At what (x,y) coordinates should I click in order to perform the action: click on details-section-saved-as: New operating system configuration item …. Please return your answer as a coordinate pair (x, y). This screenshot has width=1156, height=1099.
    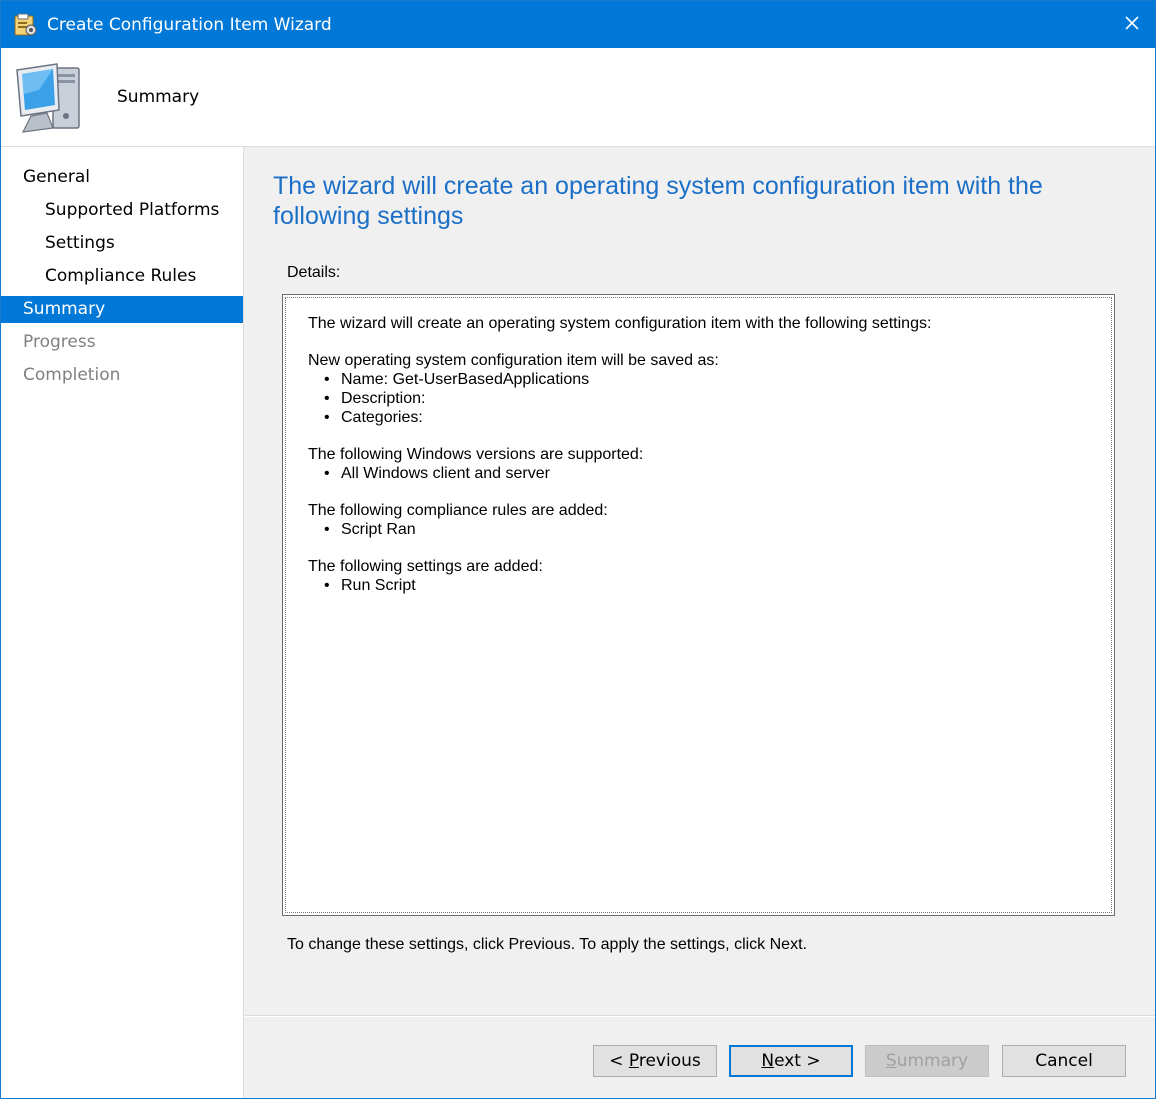
    Looking at the image, I should click on (704, 389).